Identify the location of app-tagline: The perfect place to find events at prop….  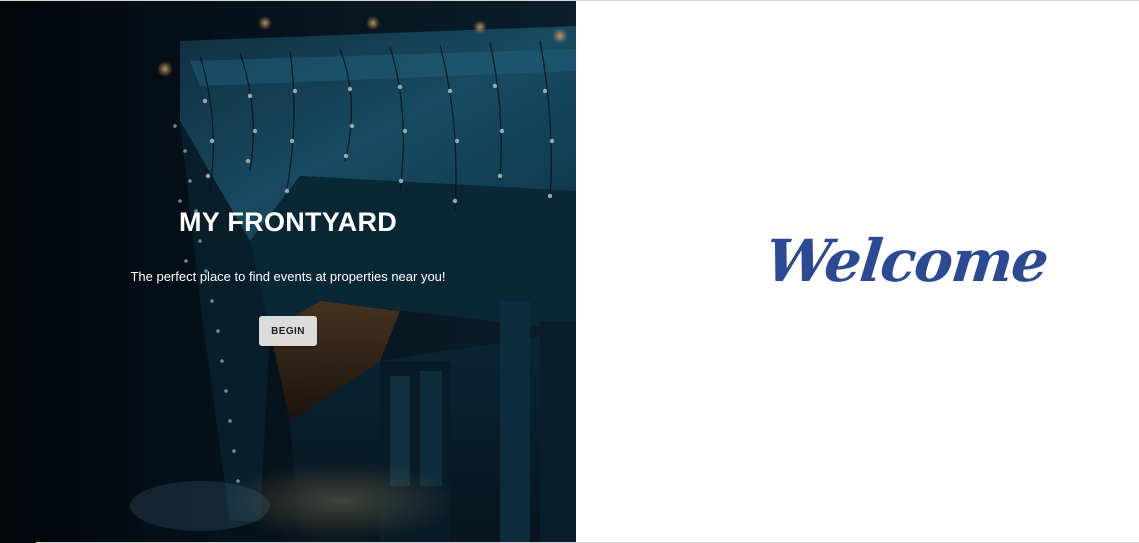
(288, 276).